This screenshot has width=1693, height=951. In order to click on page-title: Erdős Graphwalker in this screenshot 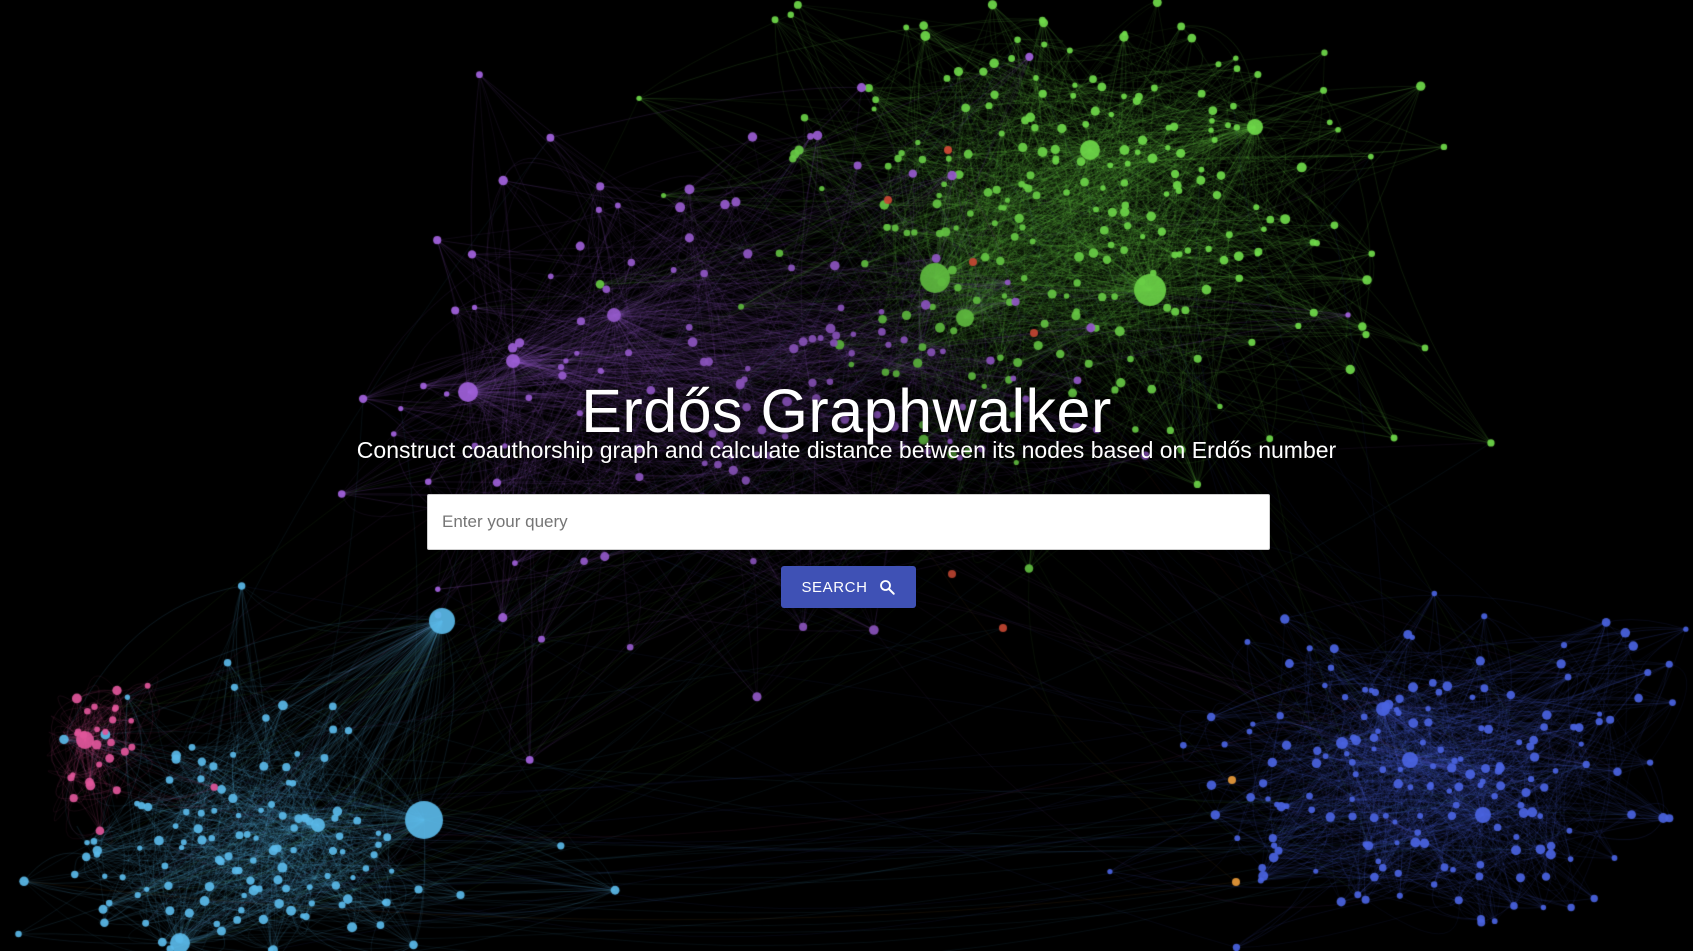, I will do `click(846, 410)`.